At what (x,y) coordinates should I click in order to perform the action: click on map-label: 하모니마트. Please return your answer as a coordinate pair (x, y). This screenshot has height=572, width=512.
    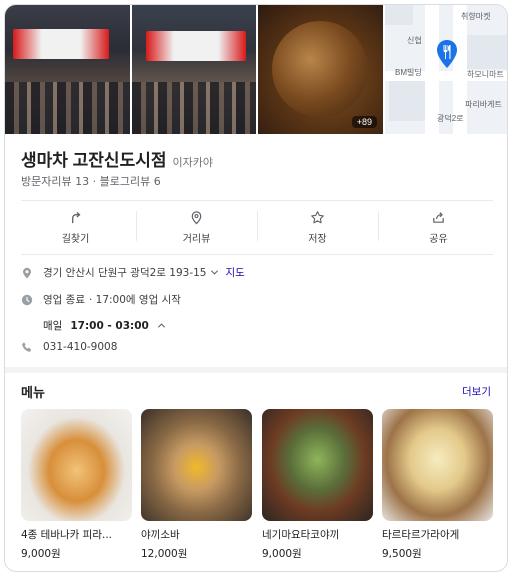
    Looking at the image, I should click on (485, 74).